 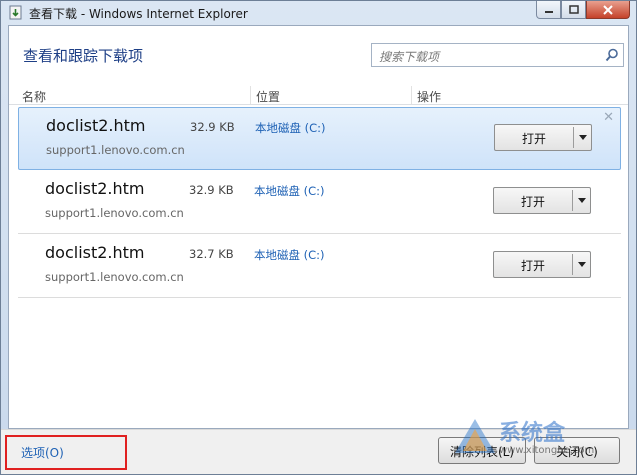 What do you see at coordinates (429, 96) in the screenshot?
I see `column-action: 操作` at bounding box center [429, 96].